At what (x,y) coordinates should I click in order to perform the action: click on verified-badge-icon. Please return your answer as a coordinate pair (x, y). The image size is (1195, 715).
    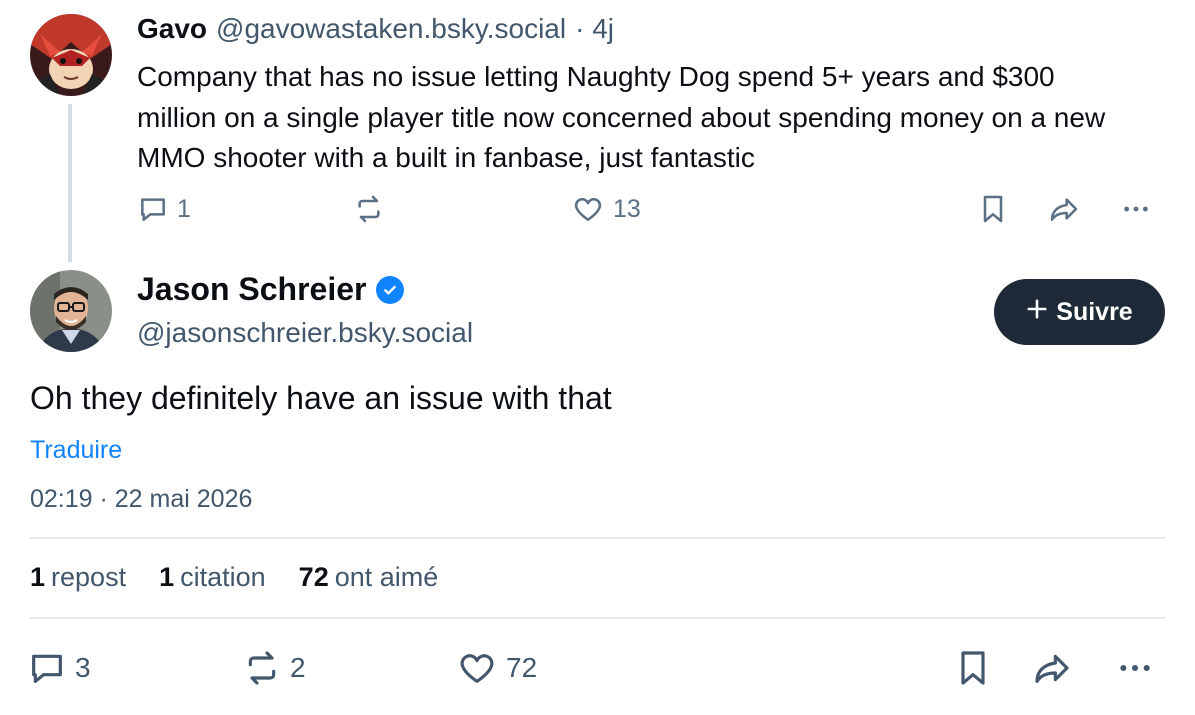
    Looking at the image, I should click on (390, 289).